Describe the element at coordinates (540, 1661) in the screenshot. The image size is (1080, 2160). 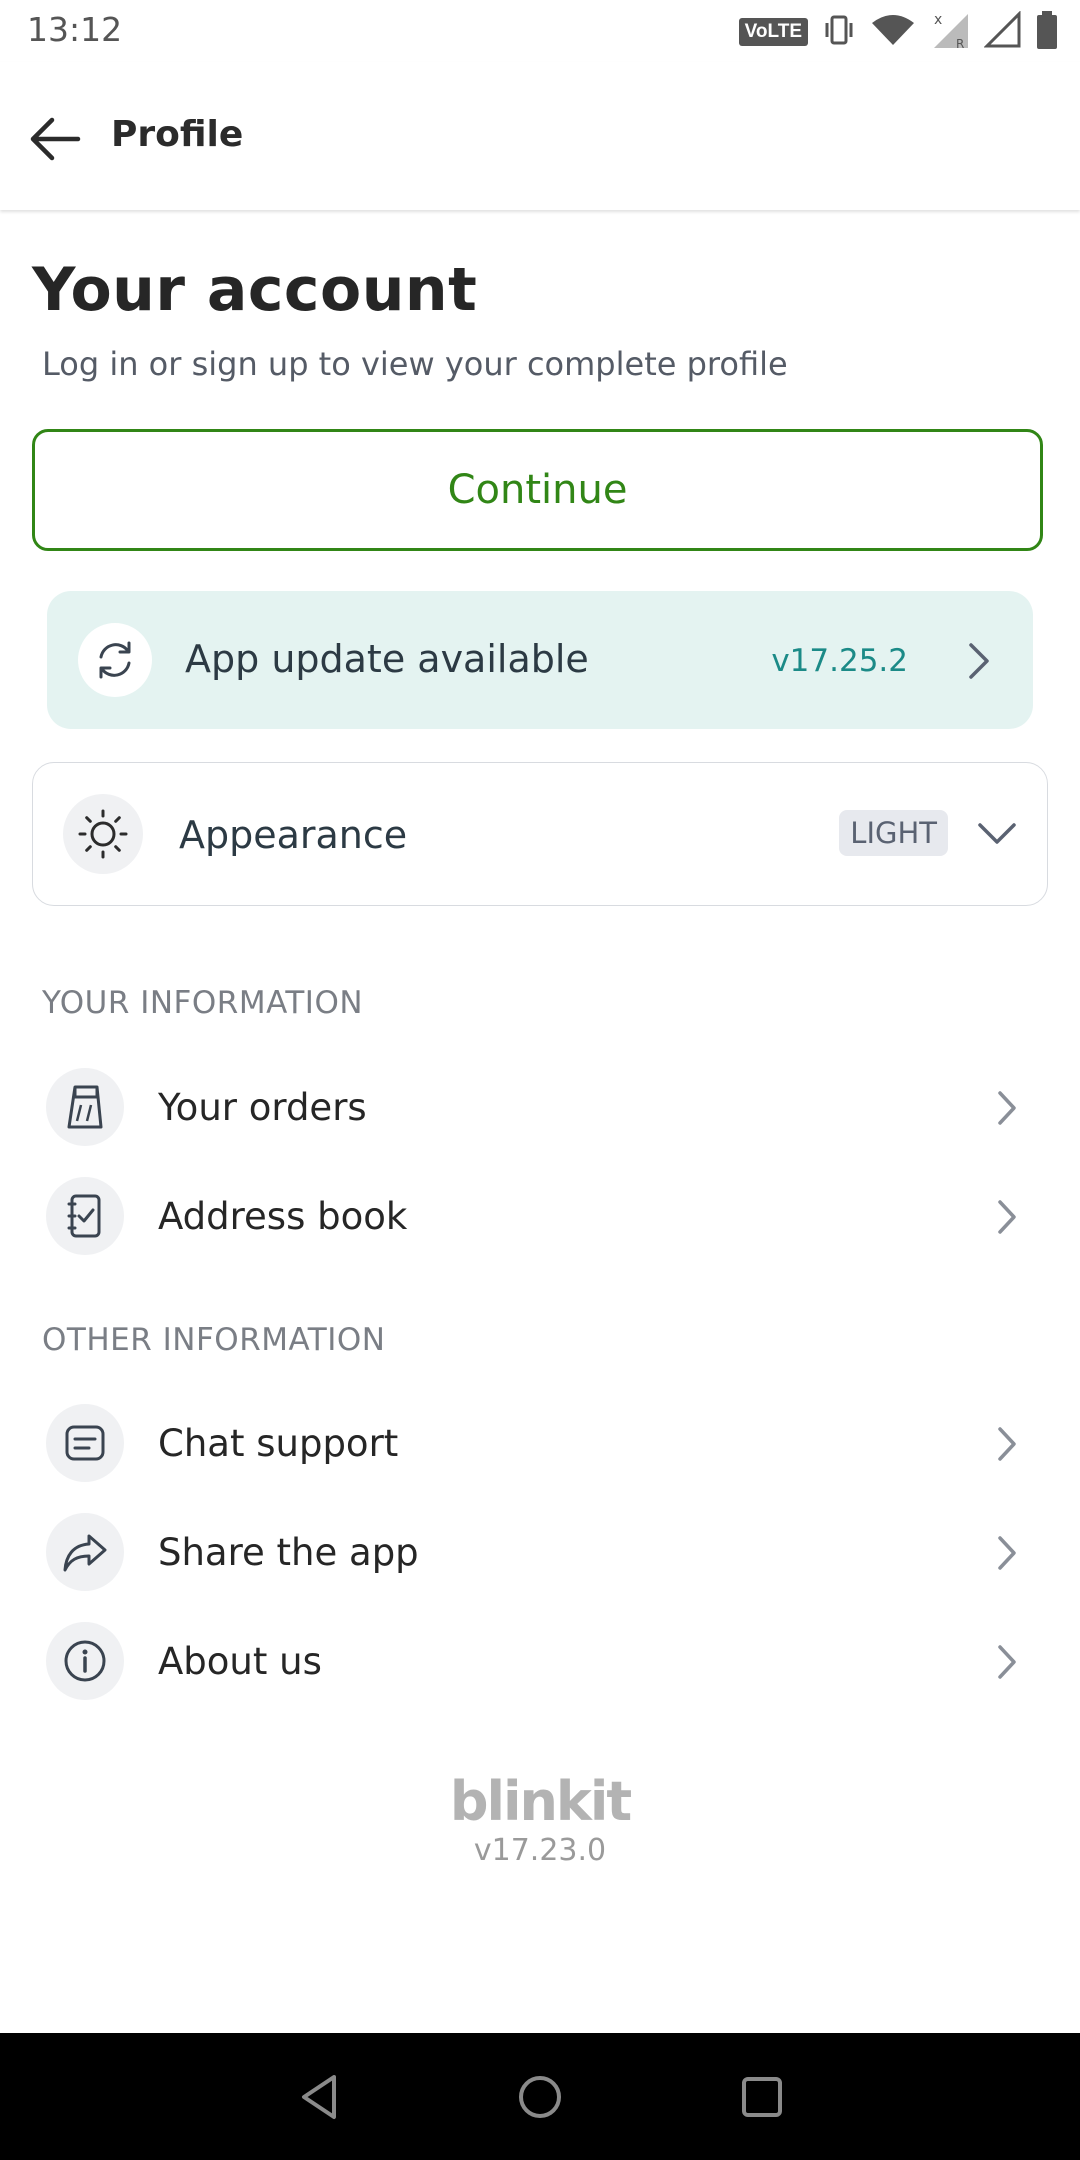
I see `menu-item-about-us: About us` at that location.